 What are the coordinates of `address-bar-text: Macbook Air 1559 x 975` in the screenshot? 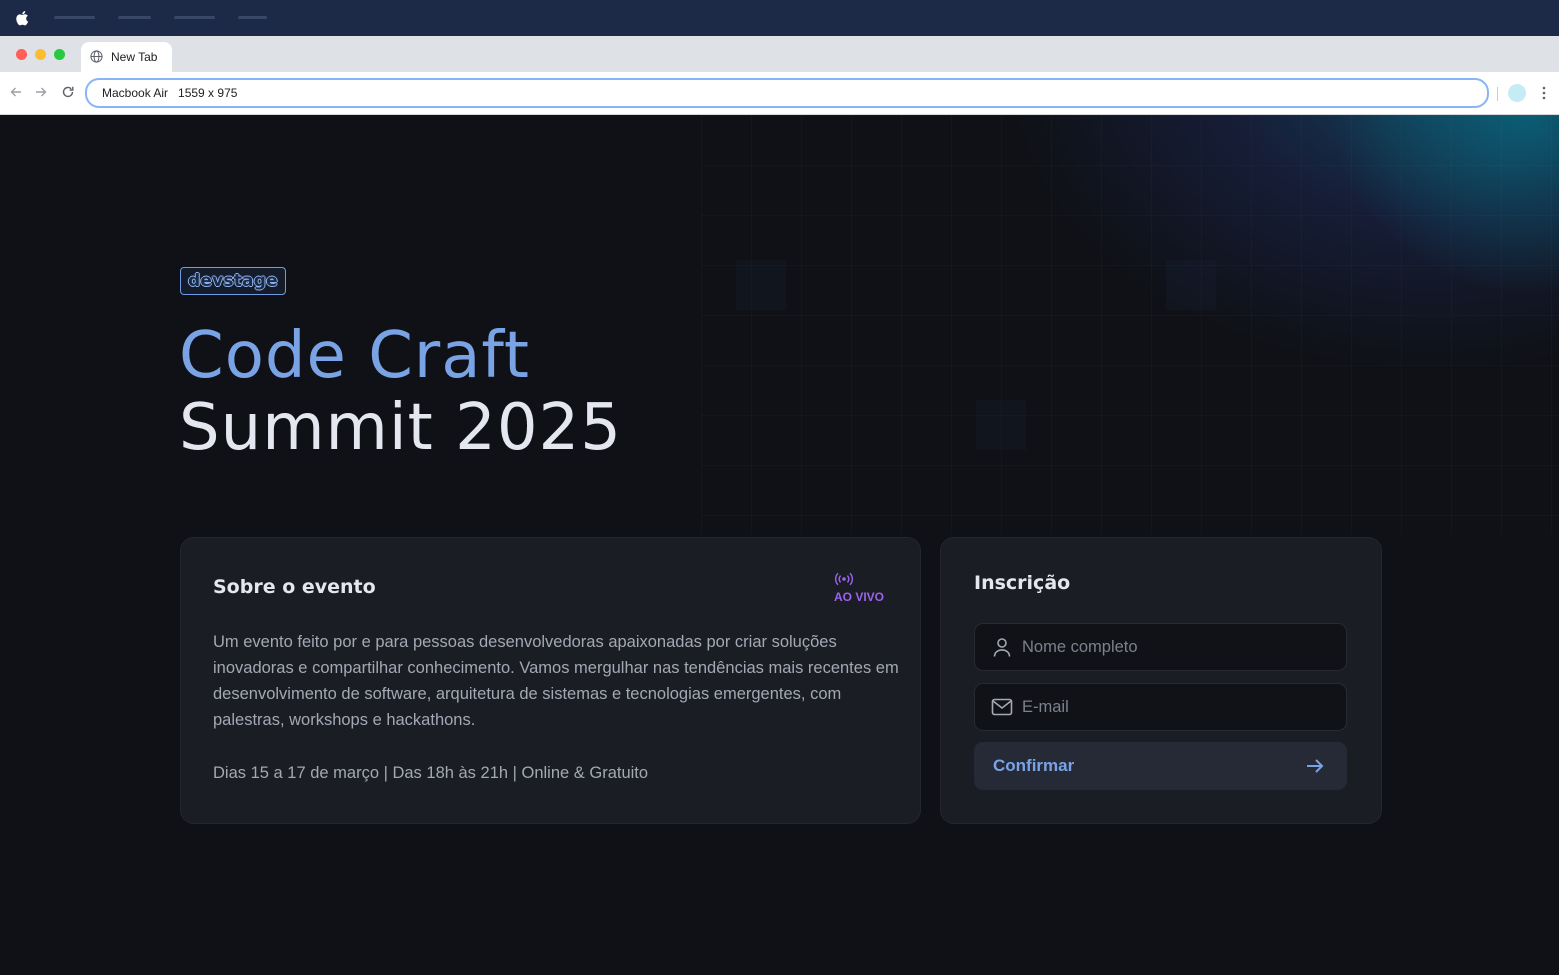 It's located at (170, 93).